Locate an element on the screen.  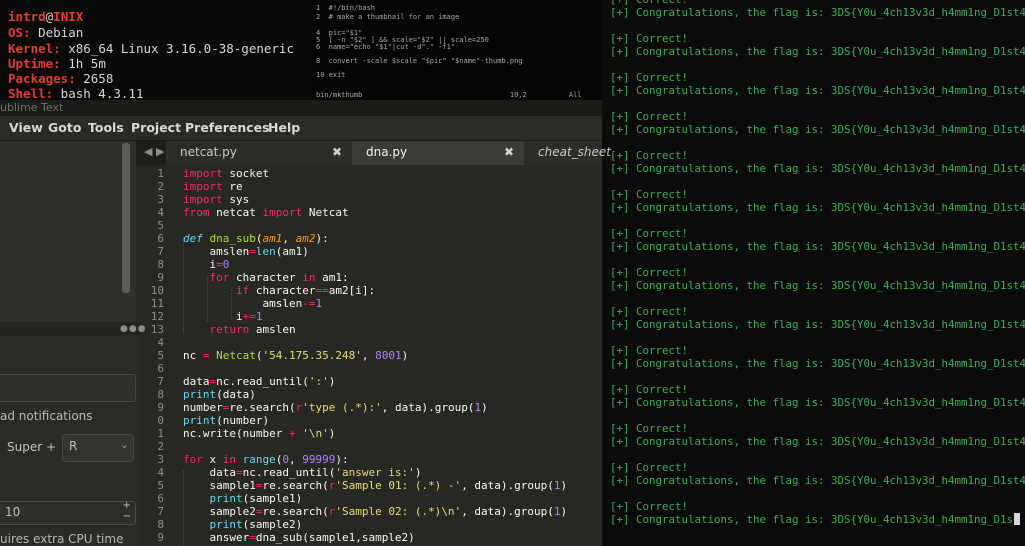
tab-nav-arrows-icon: ◀ ▶ is located at coordinates (154, 151).